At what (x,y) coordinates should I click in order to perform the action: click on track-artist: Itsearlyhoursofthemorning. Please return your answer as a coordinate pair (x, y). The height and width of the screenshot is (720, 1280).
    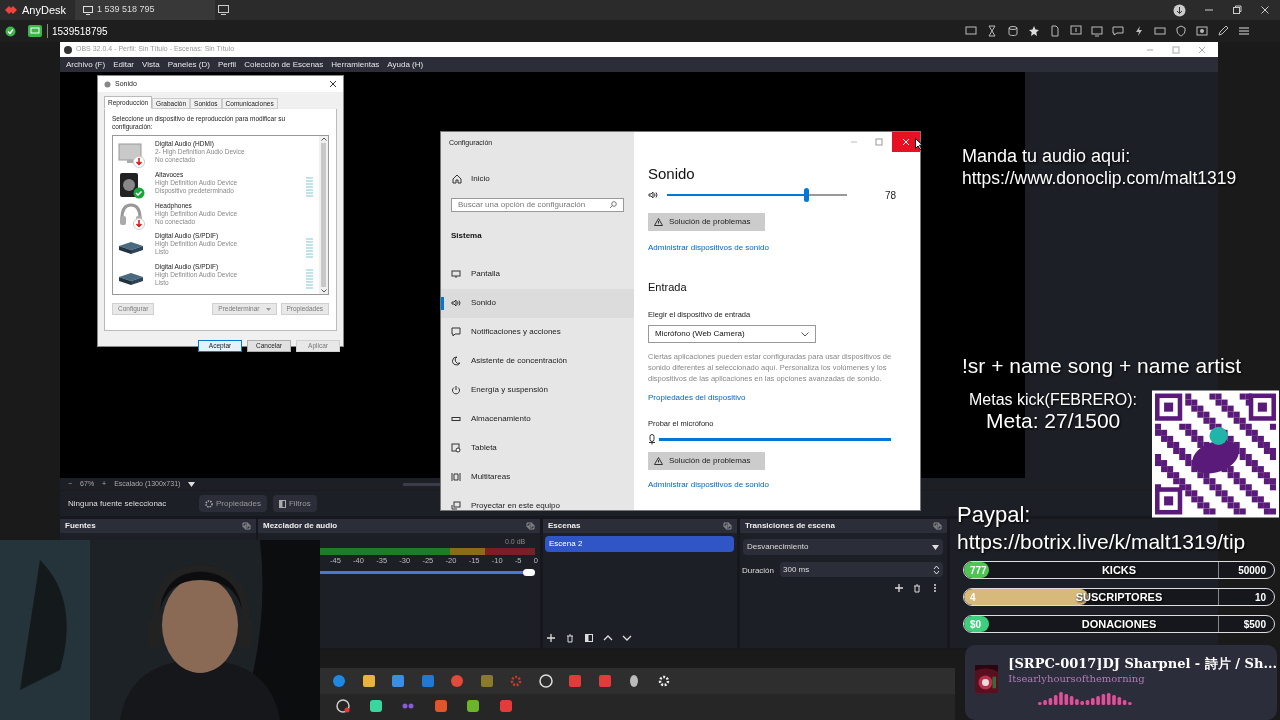
    Looking at the image, I should click on (1077, 678).